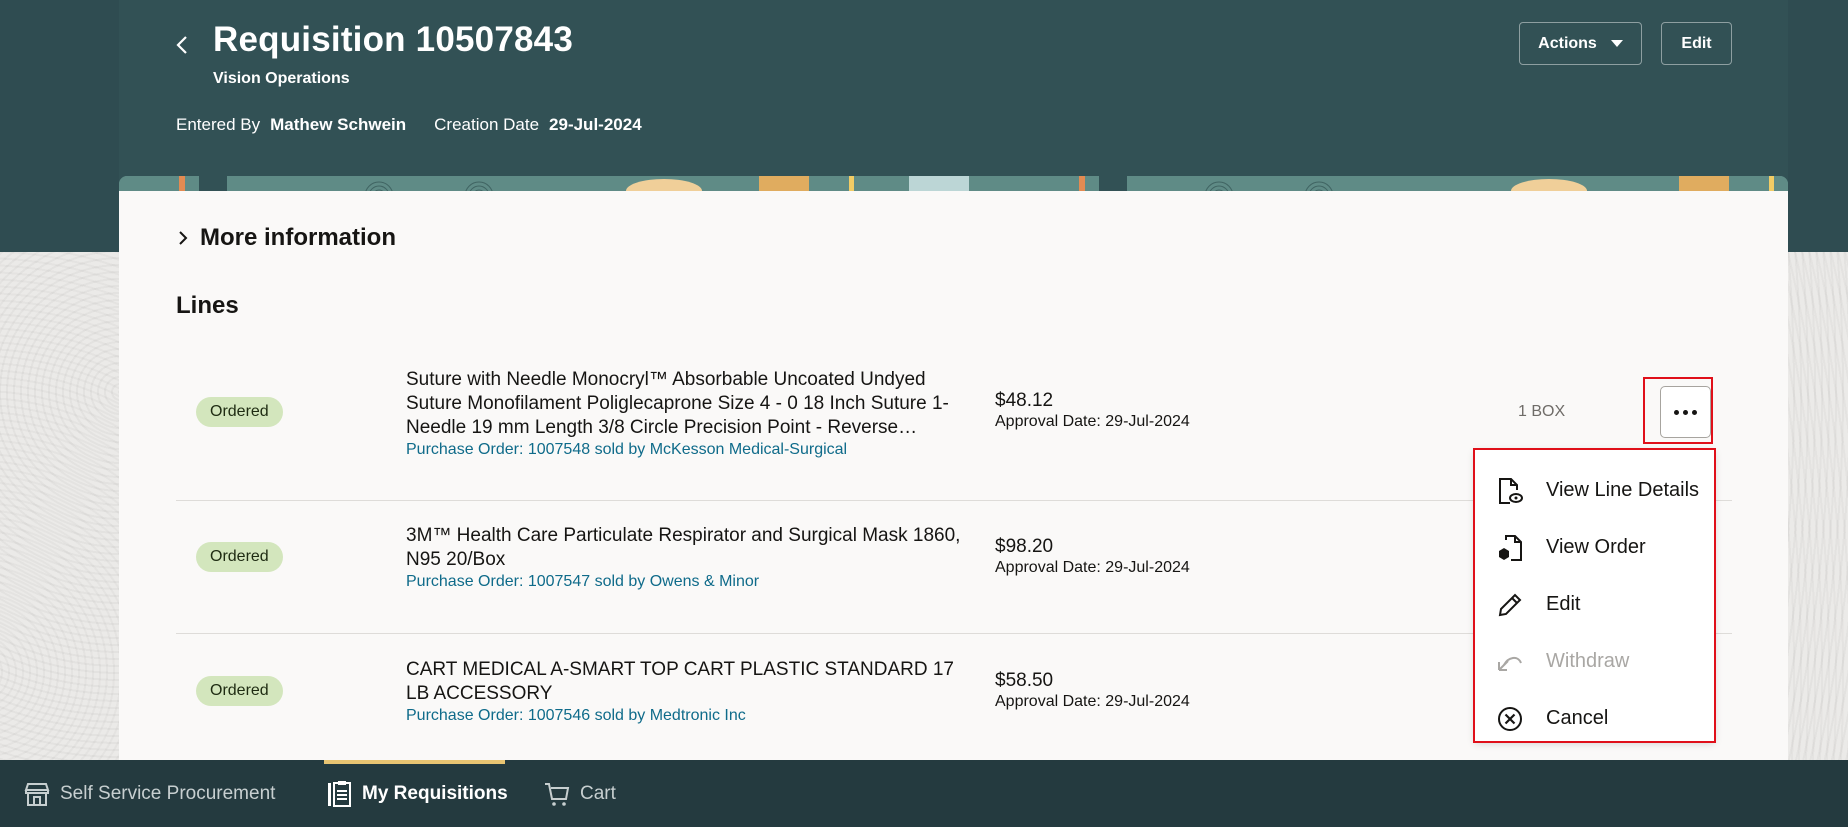 This screenshot has height=827, width=1848. Describe the element at coordinates (1510, 719) in the screenshot. I see `cancel-circle-icon` at that location.